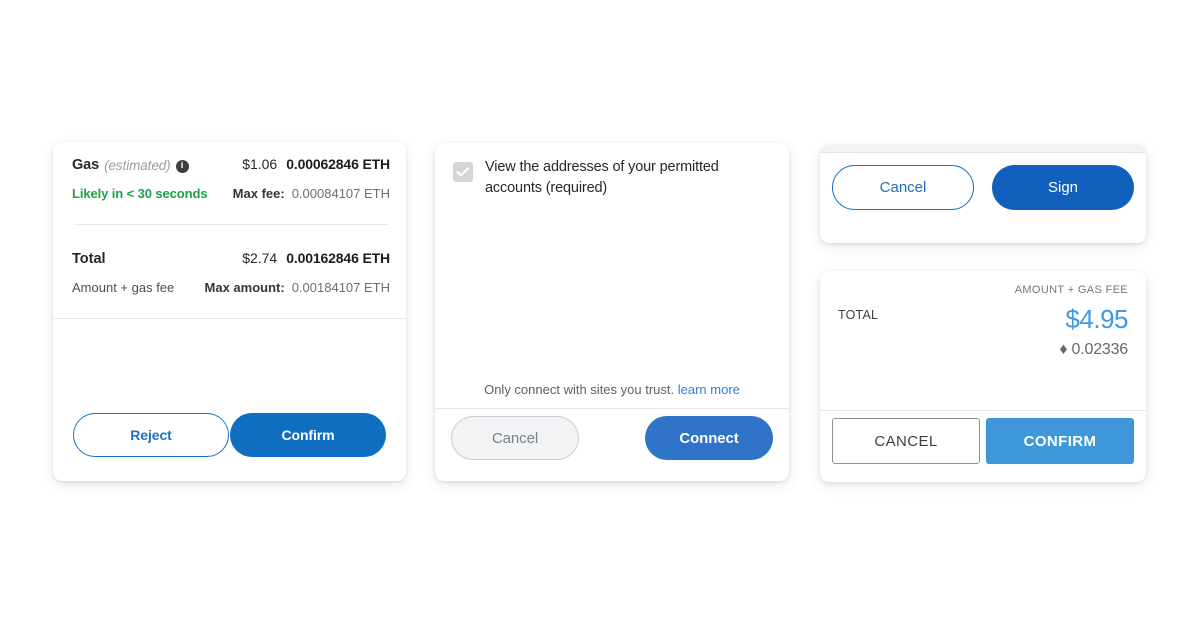 Image resolution: width=1200 pixels, height=627 pixels. I want to click on total-values: $2.74 0.00162846 ETH, so click(316, 258).